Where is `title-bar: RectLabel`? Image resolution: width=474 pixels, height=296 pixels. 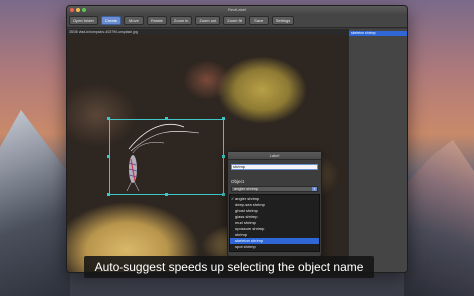
title-bar: RectLabel is located at coordinates (237, 10).